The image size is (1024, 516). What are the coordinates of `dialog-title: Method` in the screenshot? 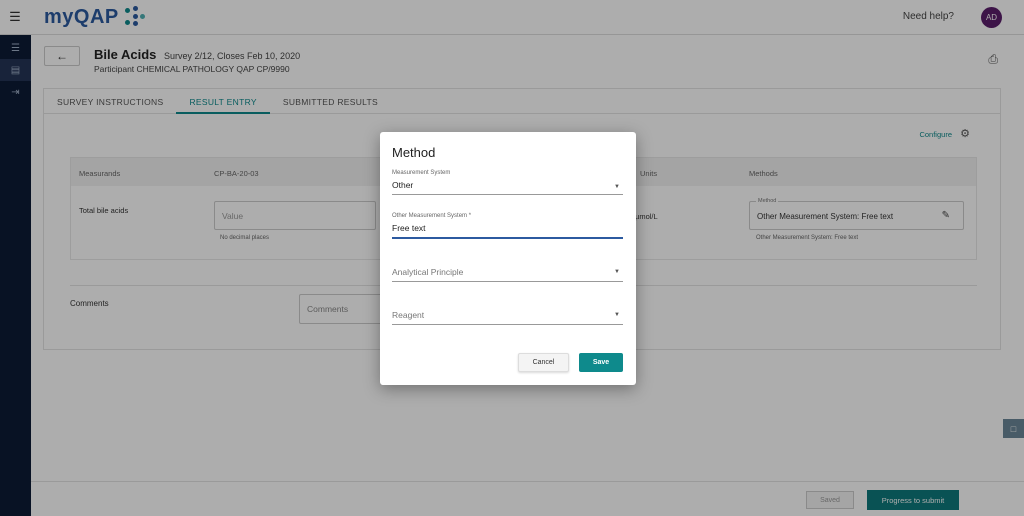 It's located at (414, 152).